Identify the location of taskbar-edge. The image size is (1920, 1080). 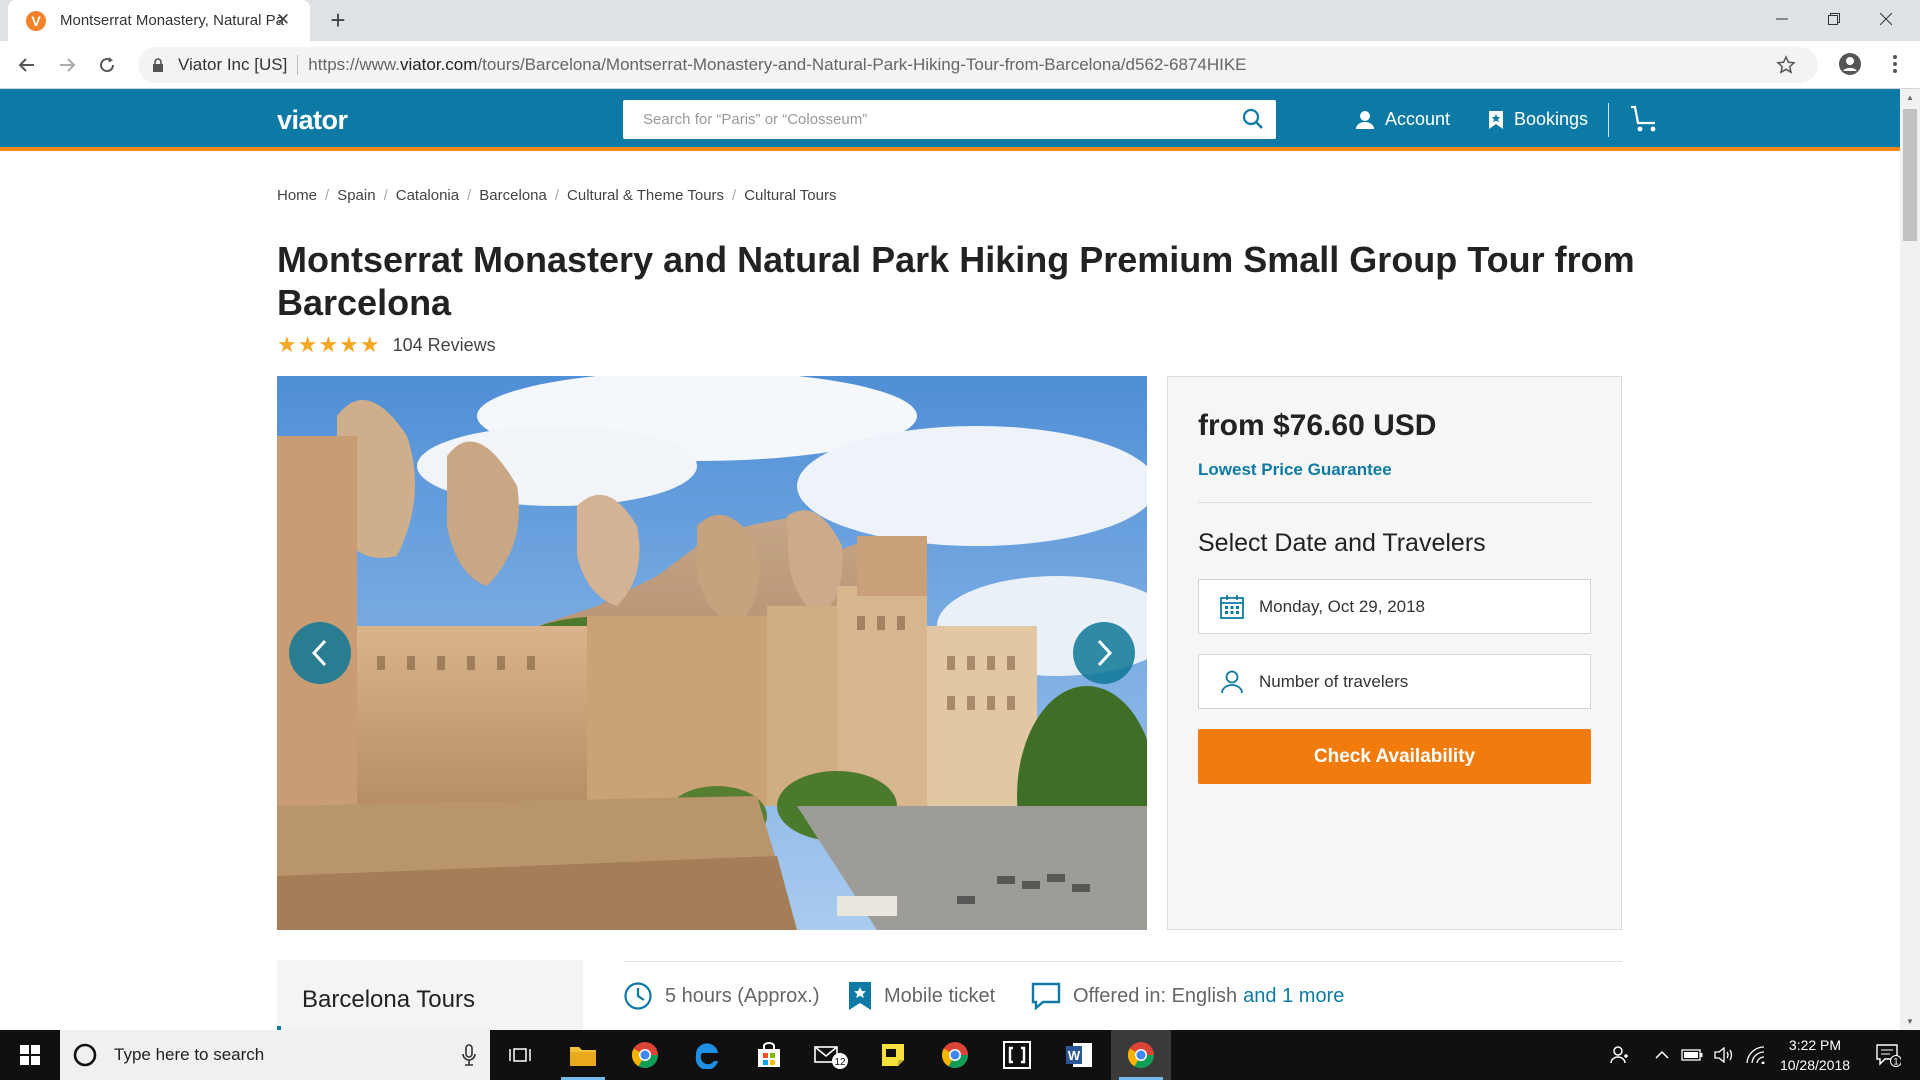
(707, 1055).